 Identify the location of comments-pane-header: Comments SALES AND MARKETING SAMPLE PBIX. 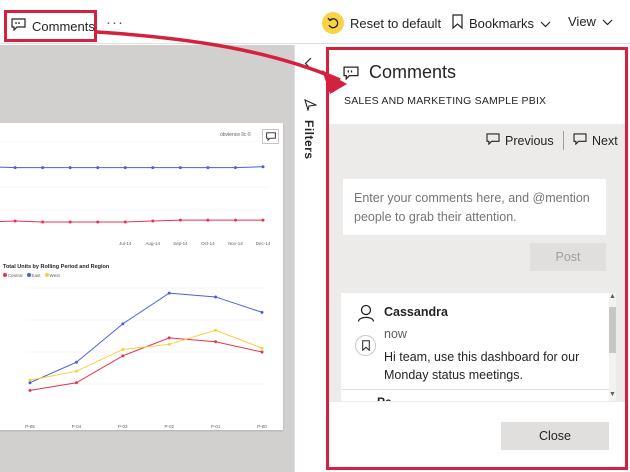
(477, 85).